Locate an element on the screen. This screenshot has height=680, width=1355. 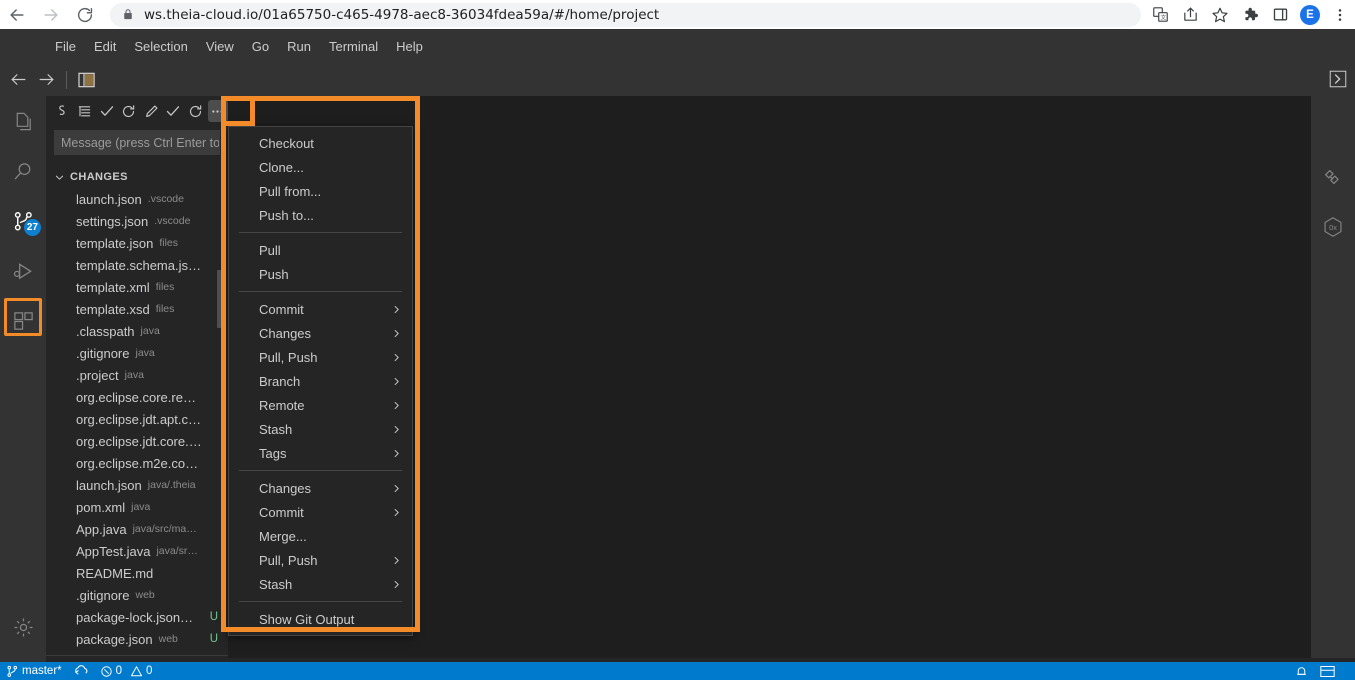
notifications-bell-icon is located at coordinates (1301, 671).